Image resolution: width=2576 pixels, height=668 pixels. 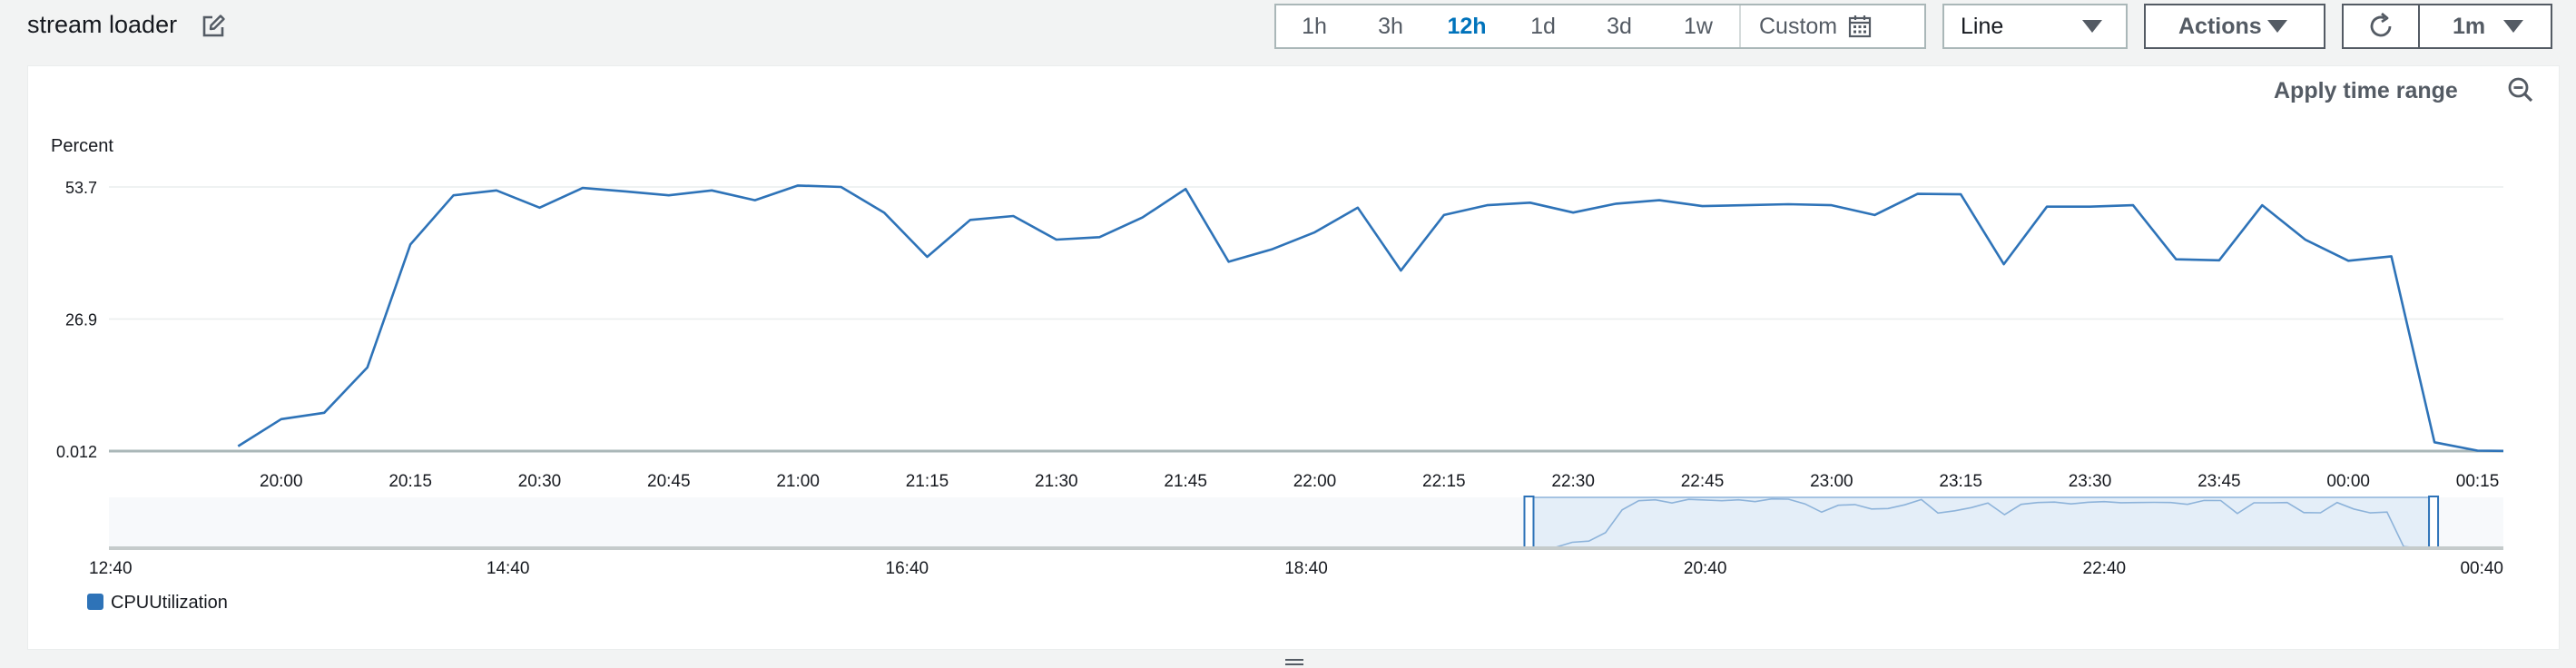 I want to click on overview-x-tick-label: 12:40, so click(x=111, y=568).